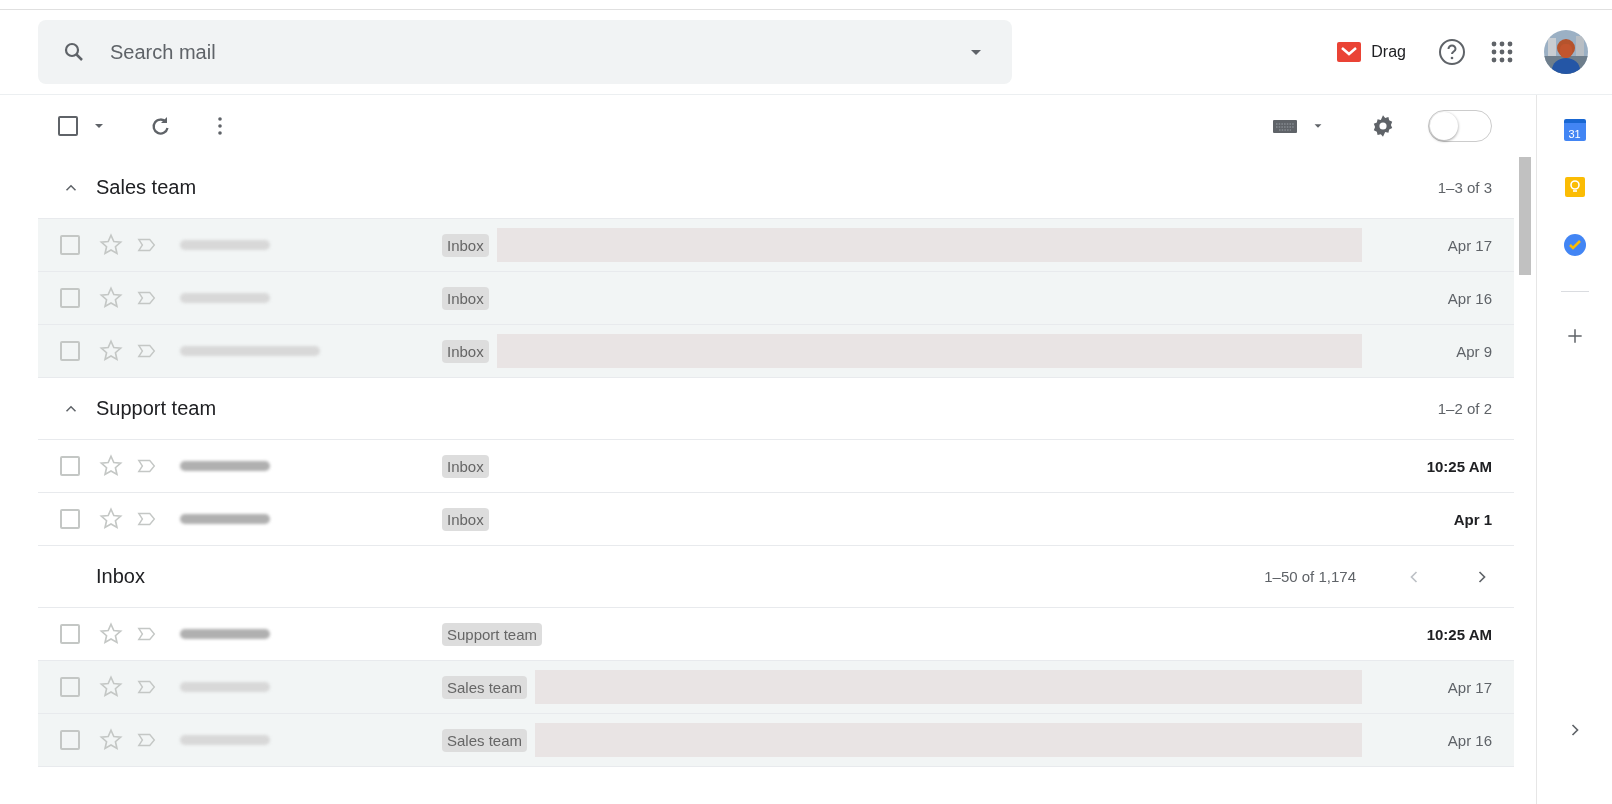 This screenshot has width=1612, height=804. What do you see at coordinates (146, 187) in the screenshot?
I see `section-title: Sales team` at bounding box center [146, 187].